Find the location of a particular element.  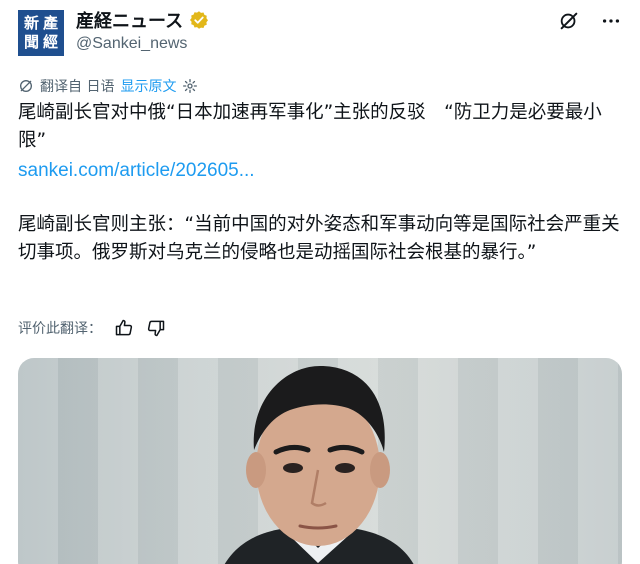

thumbs-up-icon is located at coordinates (124, 328).